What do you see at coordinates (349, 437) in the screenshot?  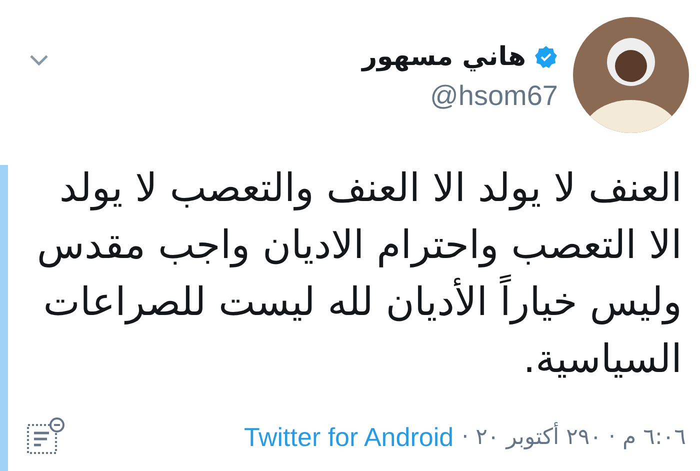 I see `source-link: Twitter for Android` at bounding box center [349, 437].